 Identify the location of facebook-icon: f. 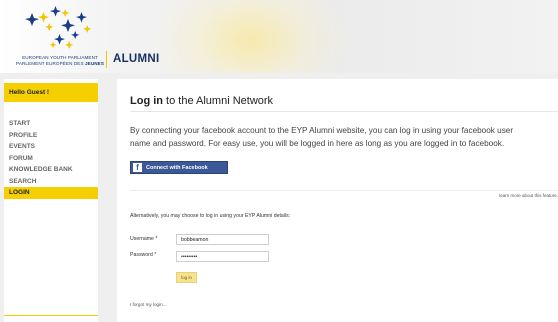
(137, 167).